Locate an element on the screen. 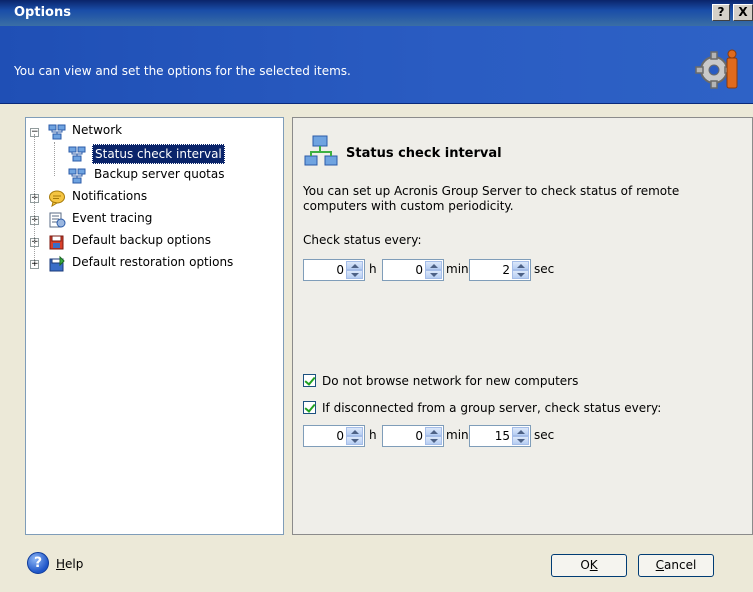  ok-button: OK is located at coordinates (589, 565).